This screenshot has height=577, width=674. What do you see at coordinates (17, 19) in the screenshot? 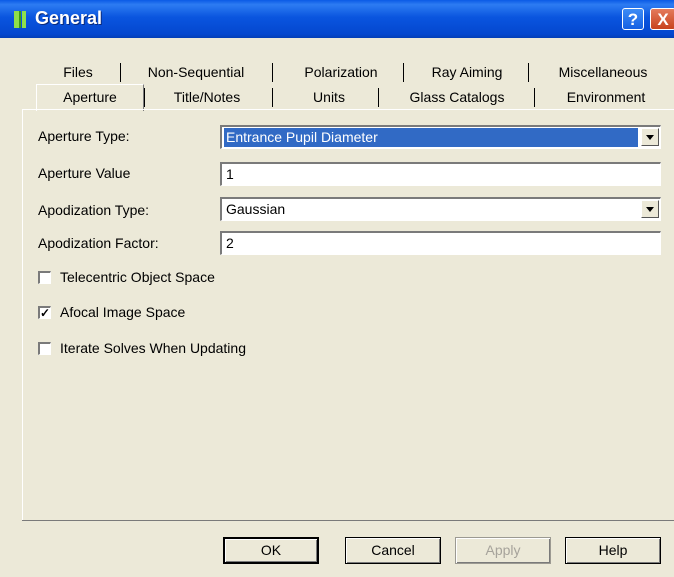
I see `app-logo-icon` at bounding box center [17, 19].